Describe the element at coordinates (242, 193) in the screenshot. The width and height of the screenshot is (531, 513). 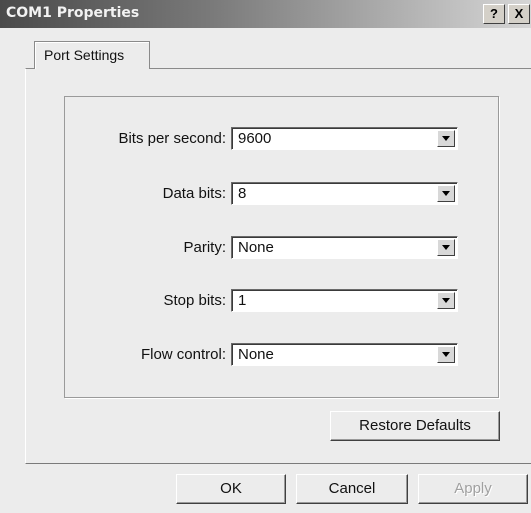
I see `data-bits-value: 8` at that location.